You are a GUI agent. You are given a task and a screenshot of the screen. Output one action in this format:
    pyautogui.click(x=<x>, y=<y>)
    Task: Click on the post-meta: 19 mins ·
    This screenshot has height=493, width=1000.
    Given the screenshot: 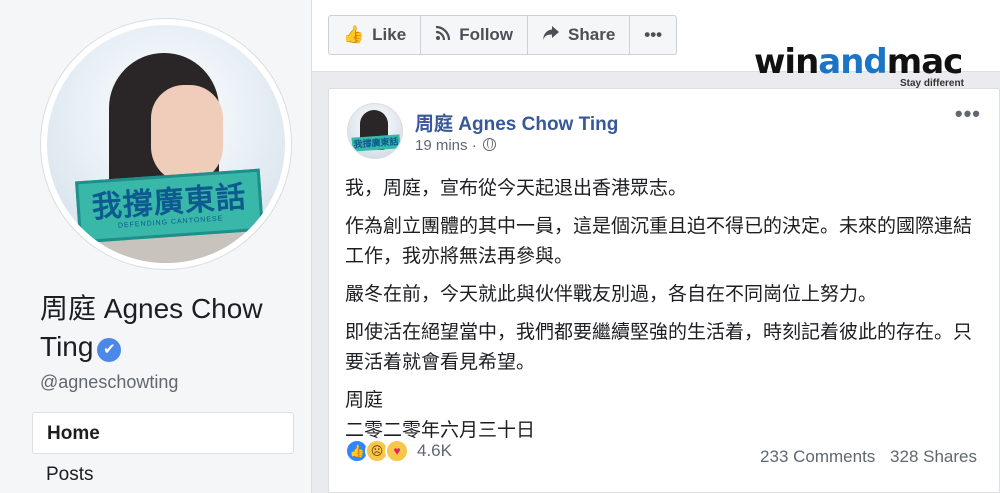 What is the action you would take?
    pyautogui.click(x=455, y=145)
    